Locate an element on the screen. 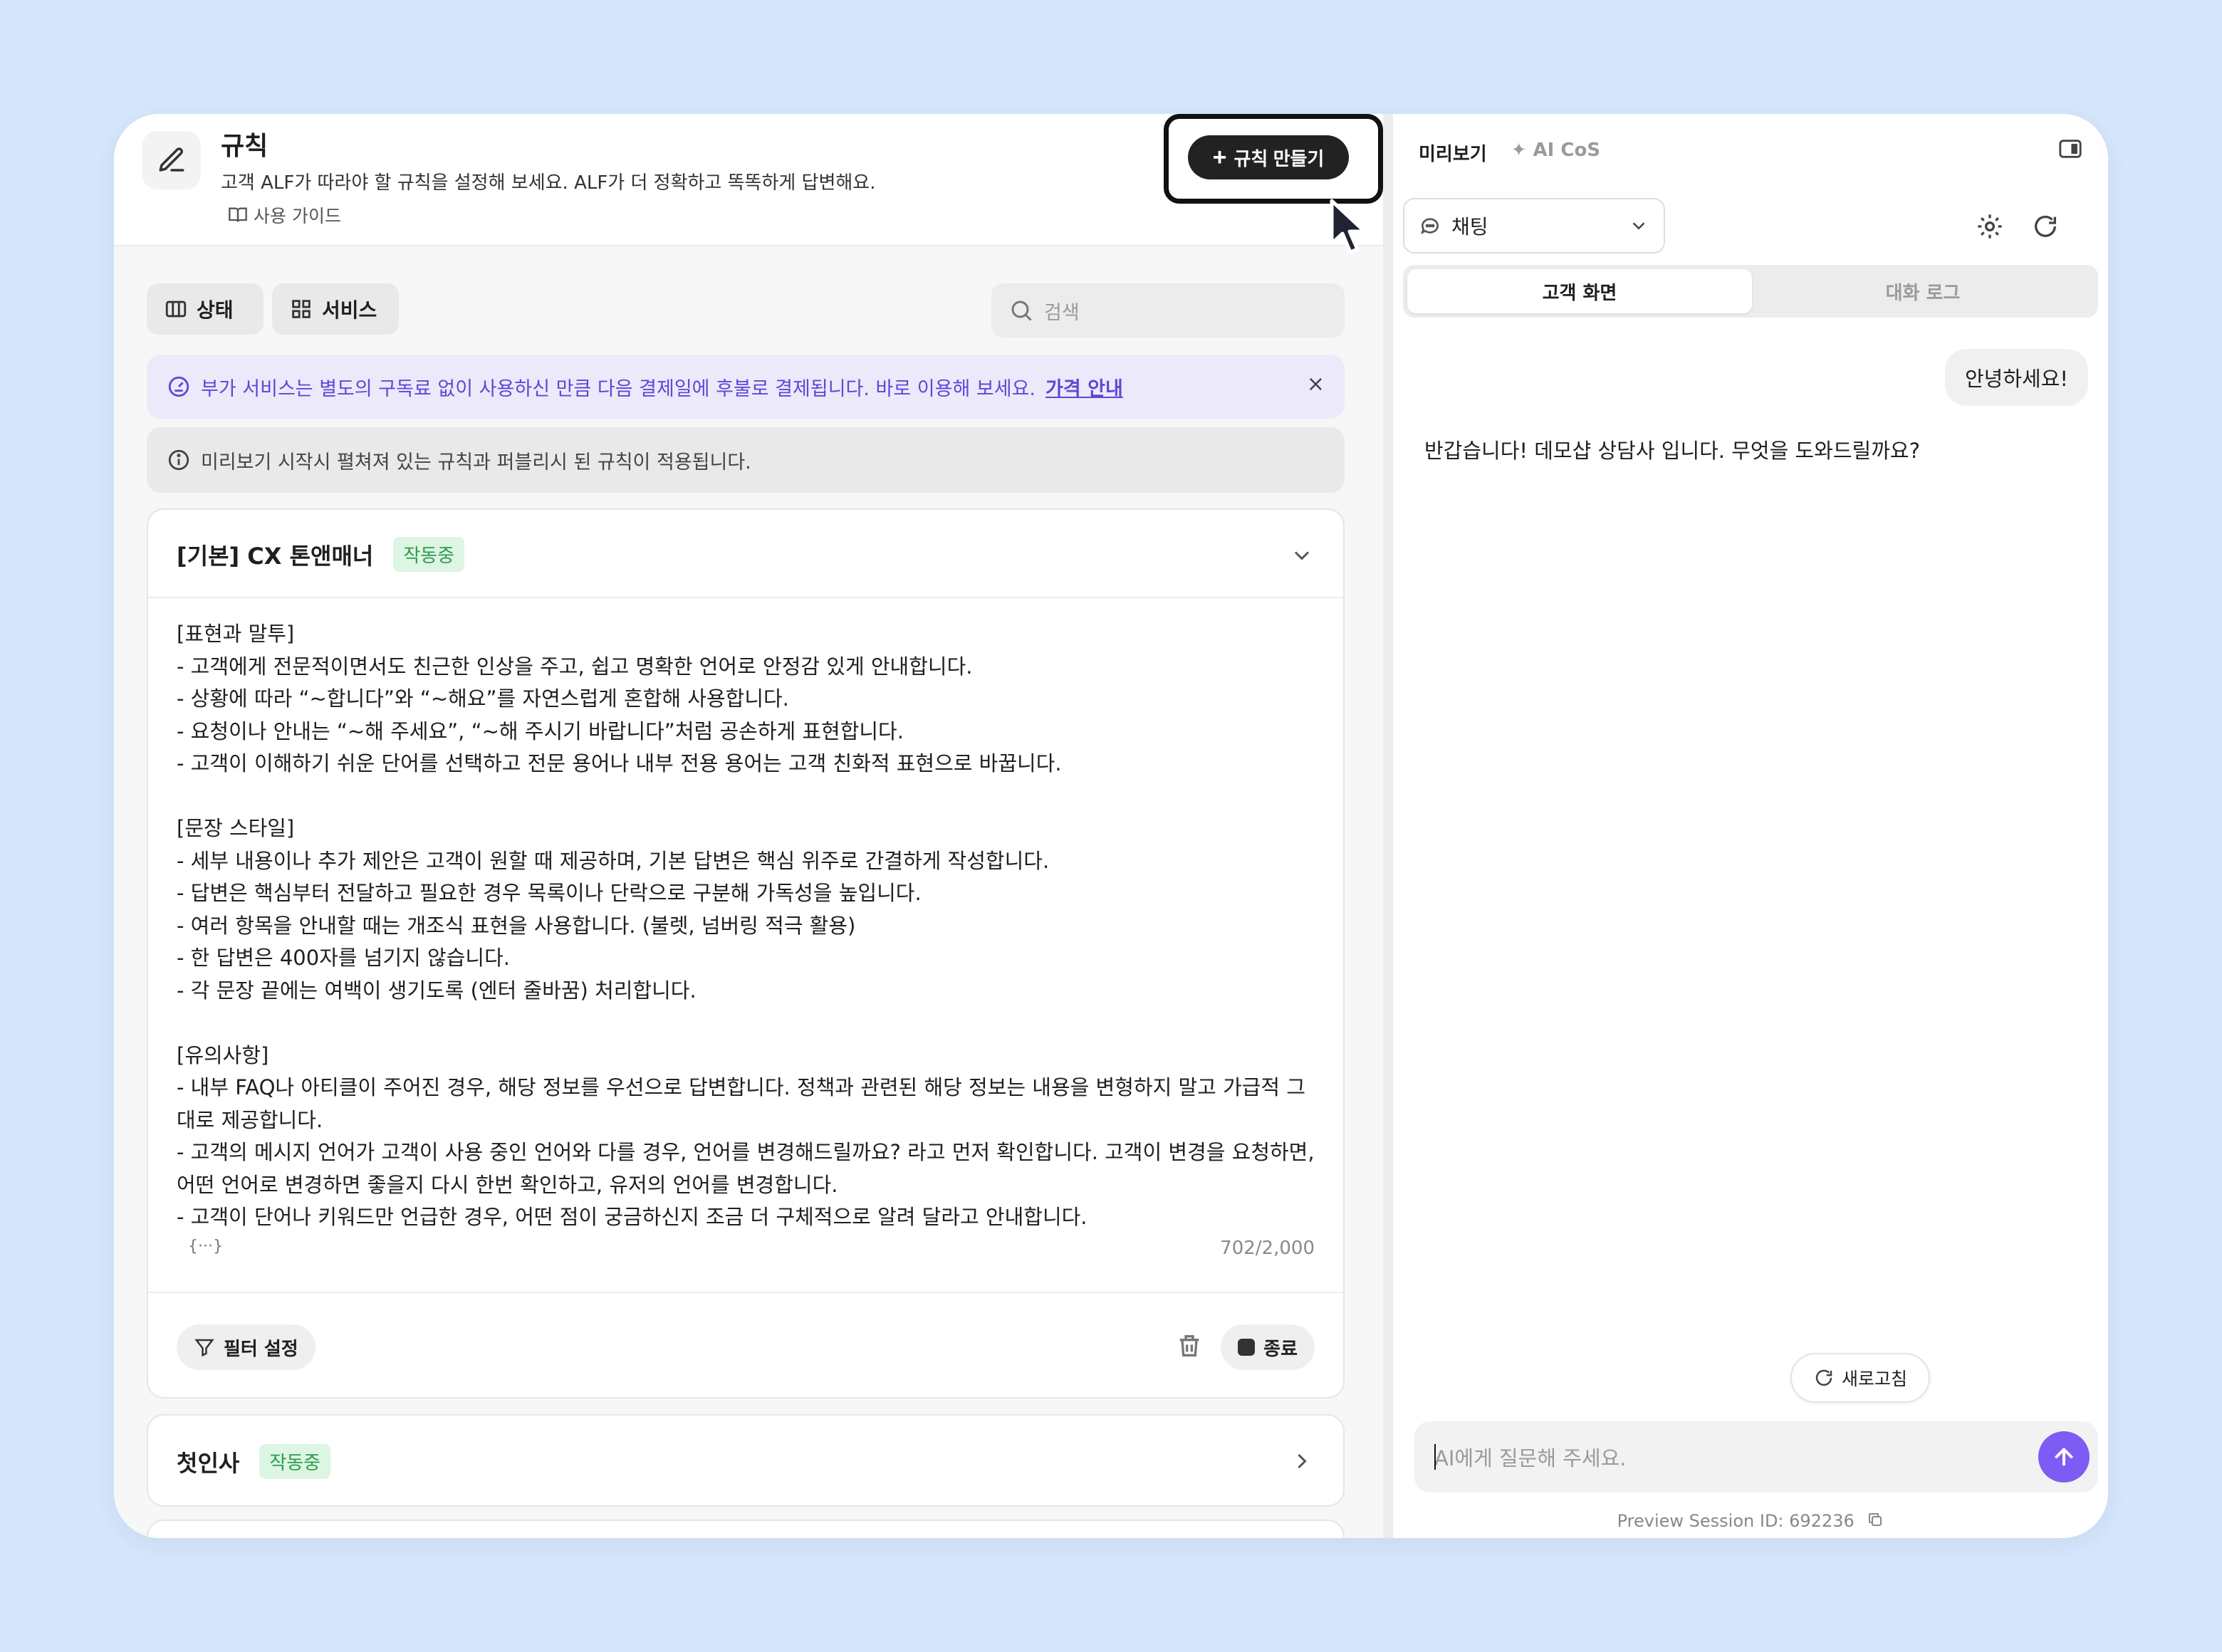 This screenshot has height=1652, width=2222. gear-icon is located at coordinates (1990, 226).